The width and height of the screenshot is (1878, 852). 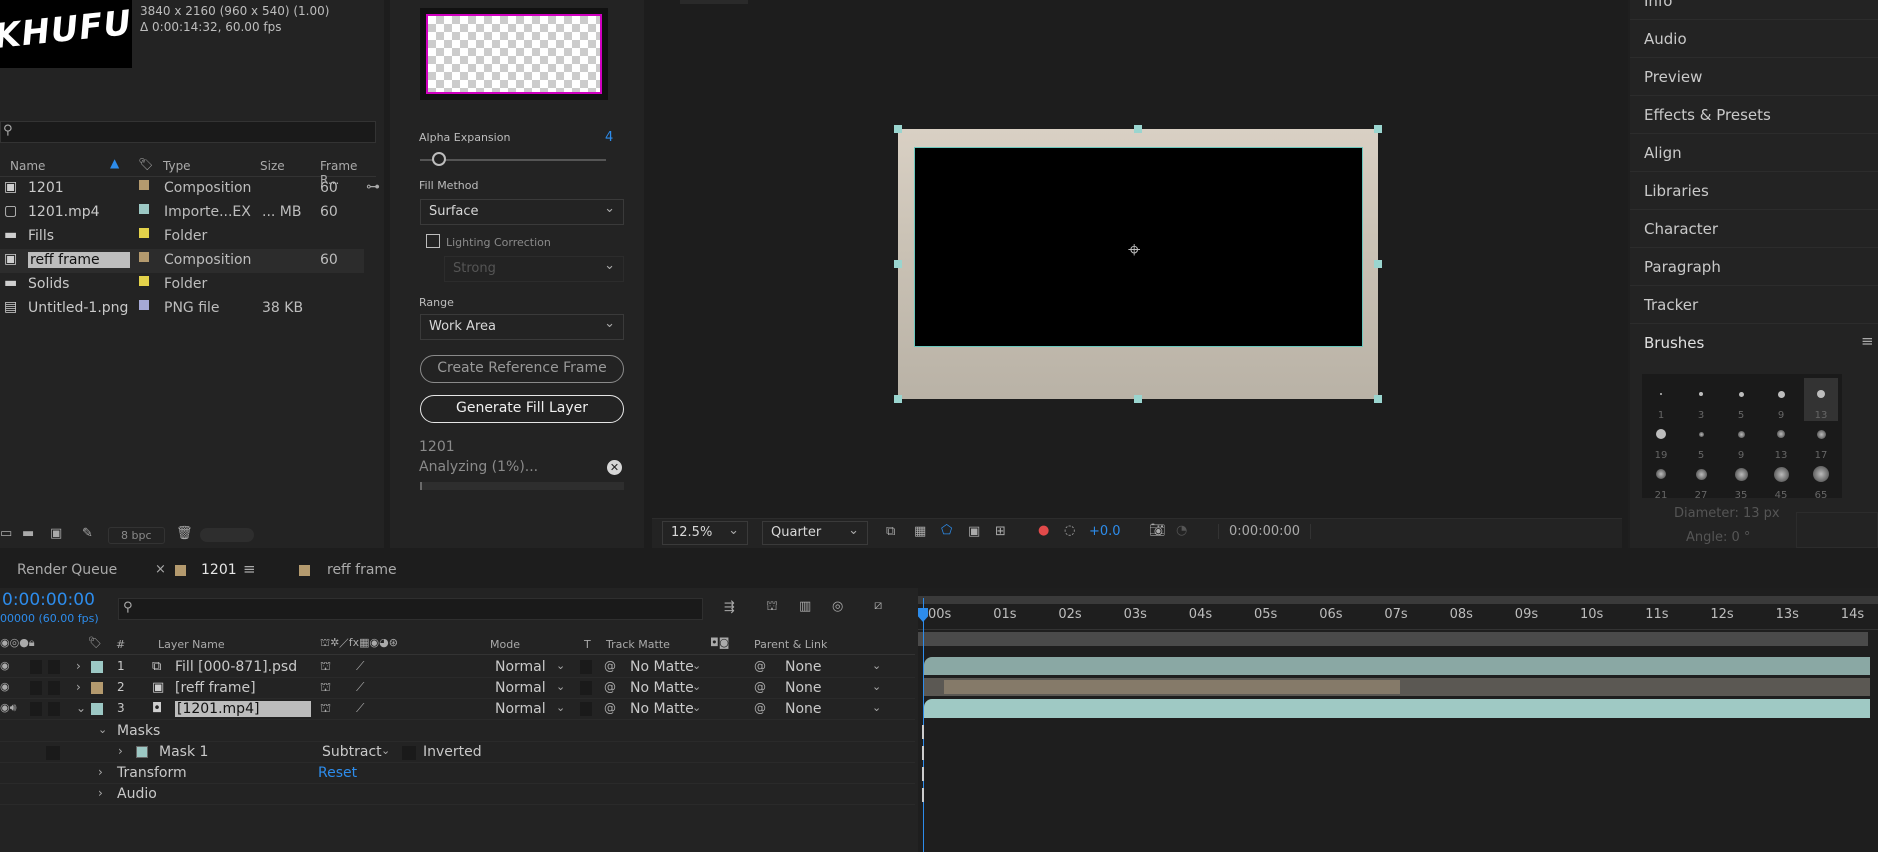 I want to click on layer-name: [reff frame], so click(x=215, y=688).